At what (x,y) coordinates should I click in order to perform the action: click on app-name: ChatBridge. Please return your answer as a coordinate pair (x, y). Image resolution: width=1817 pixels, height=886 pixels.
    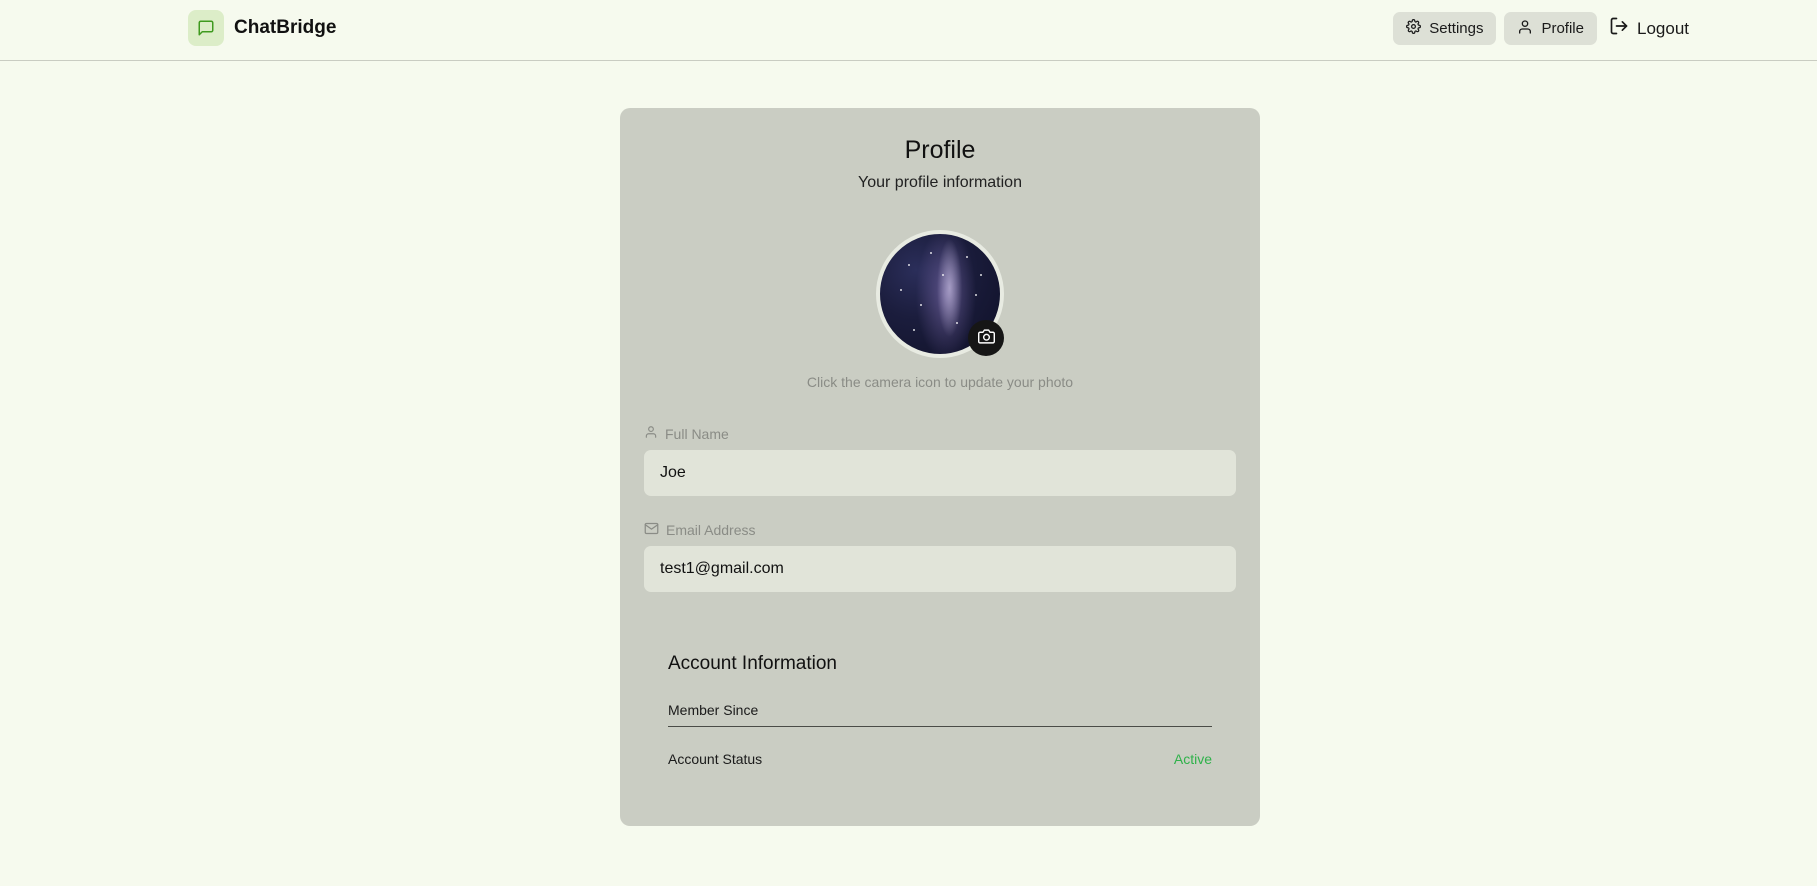
    Looking at the image, I should click on (285, 27).